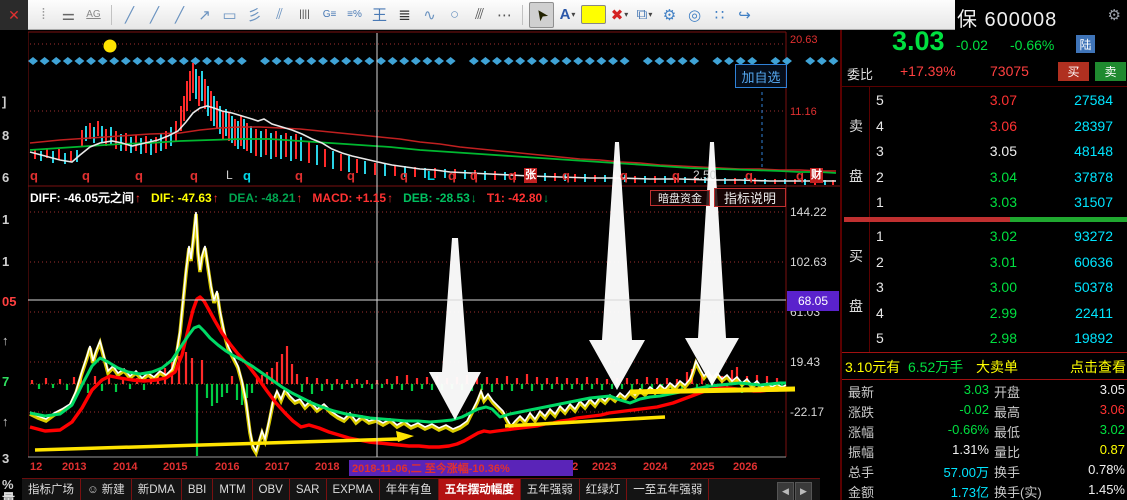 This screenshot has height=500, width=1127. I want to click on left-strip-fragment: 7, so click(6, 381).